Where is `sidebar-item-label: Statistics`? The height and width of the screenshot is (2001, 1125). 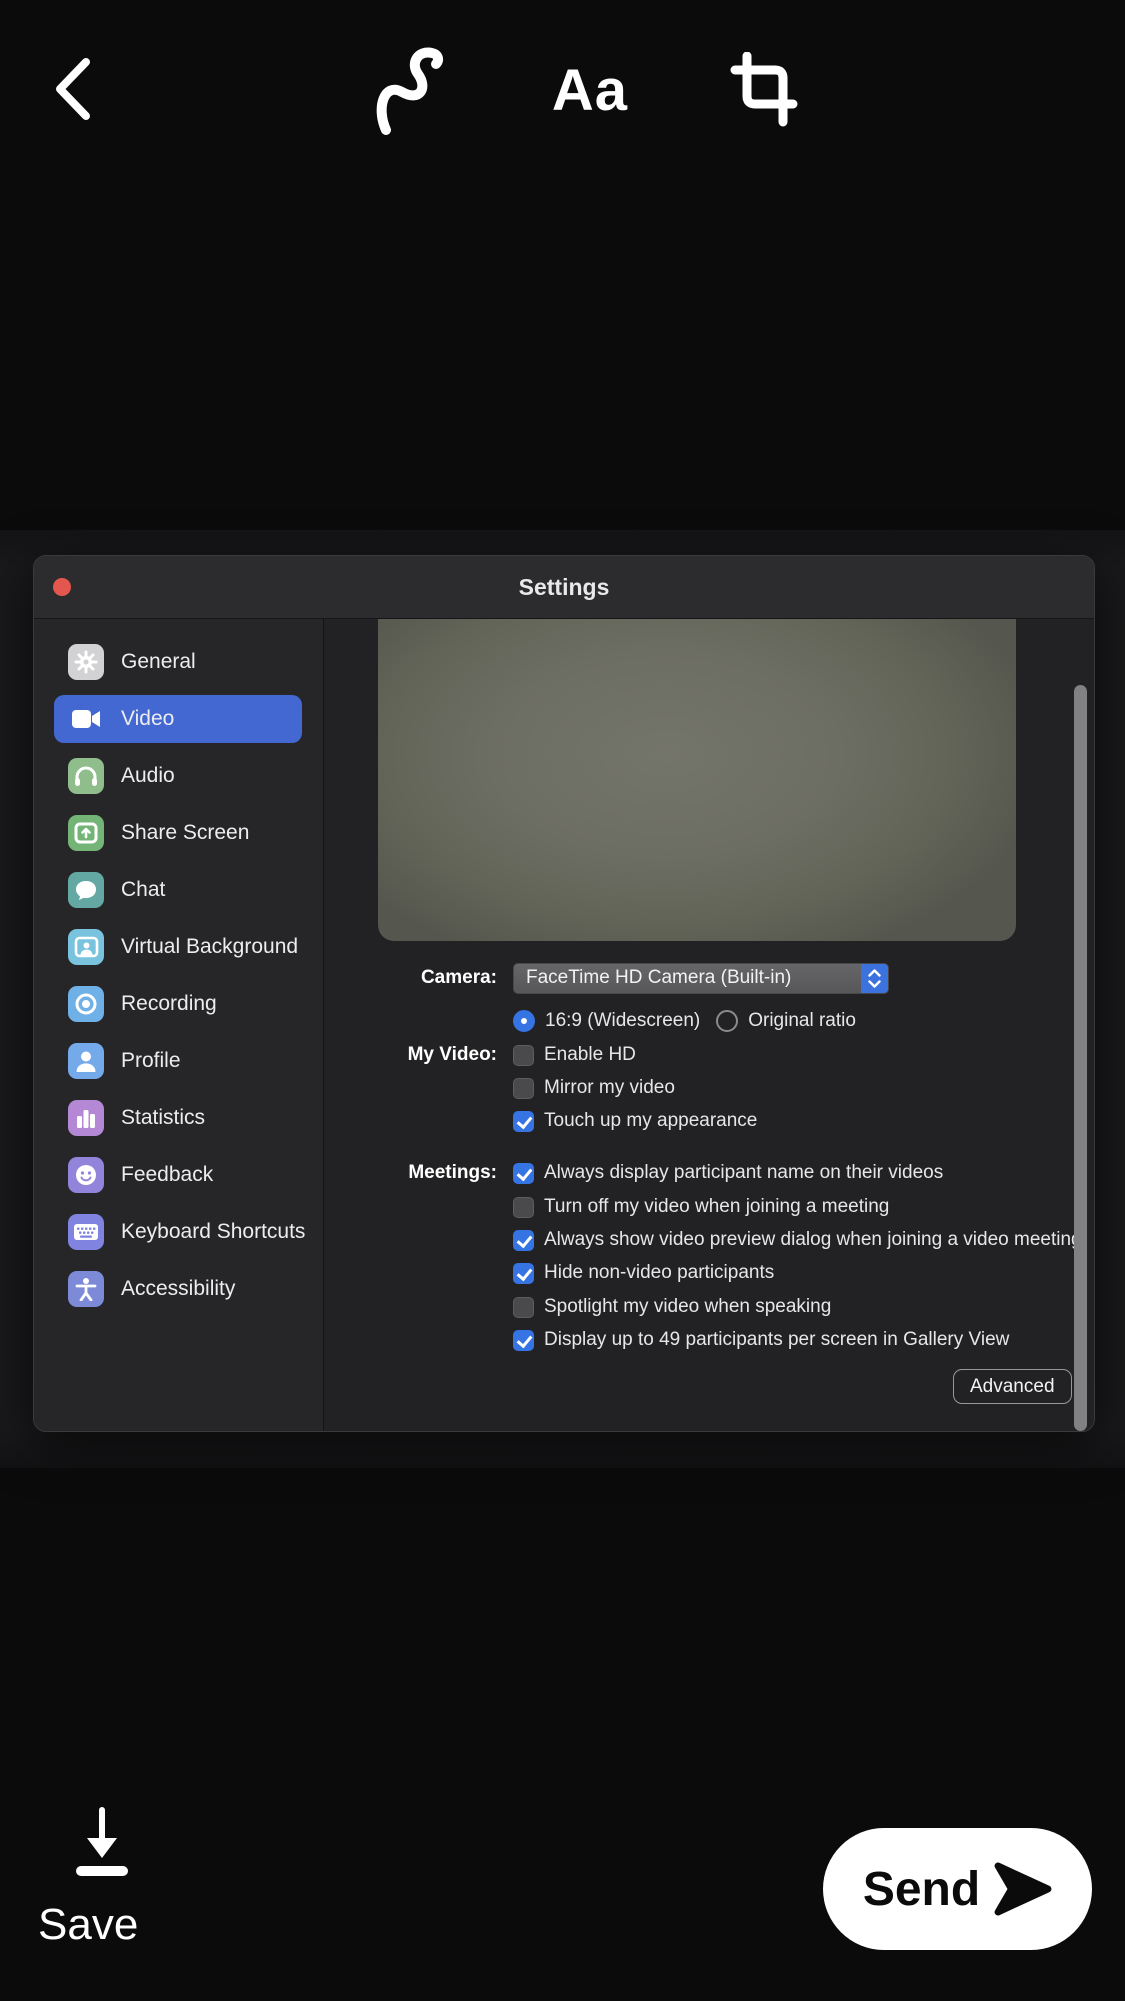
sidebar-item-label: Statistics is located at coordinates (163, 1117).